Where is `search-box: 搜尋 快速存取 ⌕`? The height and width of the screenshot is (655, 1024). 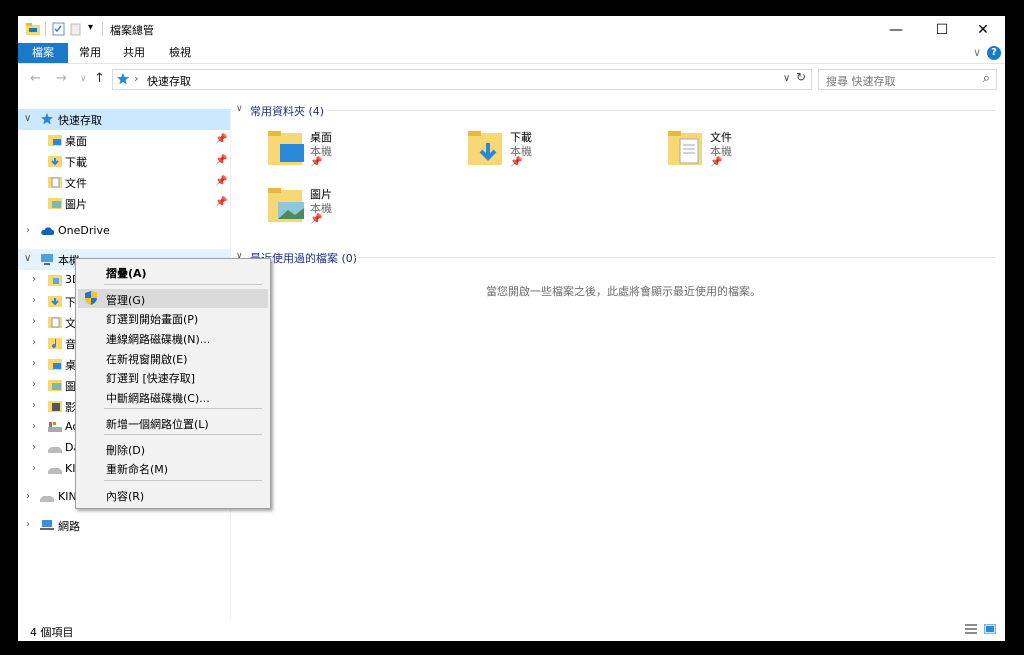
search-box: 搜尋 快速存取 ⌕ is located at coordinates (907, 79).